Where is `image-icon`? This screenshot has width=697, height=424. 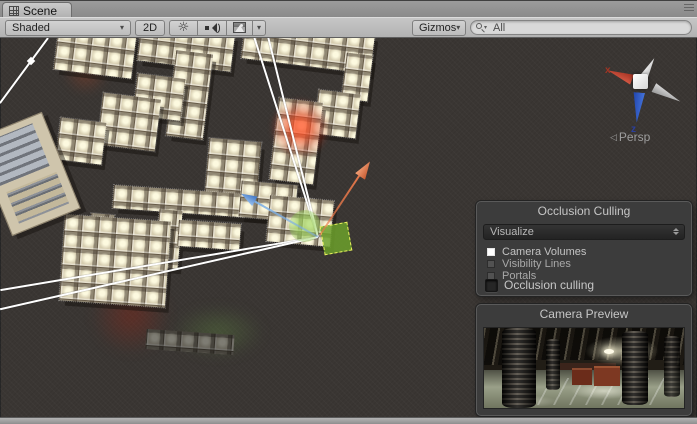
image-icon is located at coordinates (239, 27).